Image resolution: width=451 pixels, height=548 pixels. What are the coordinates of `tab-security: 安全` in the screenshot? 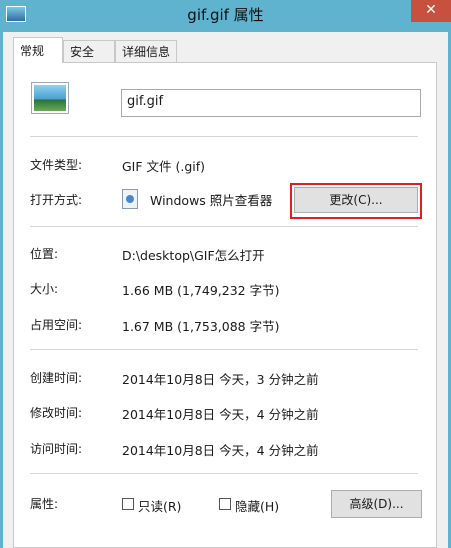 It's located at (89, 51).